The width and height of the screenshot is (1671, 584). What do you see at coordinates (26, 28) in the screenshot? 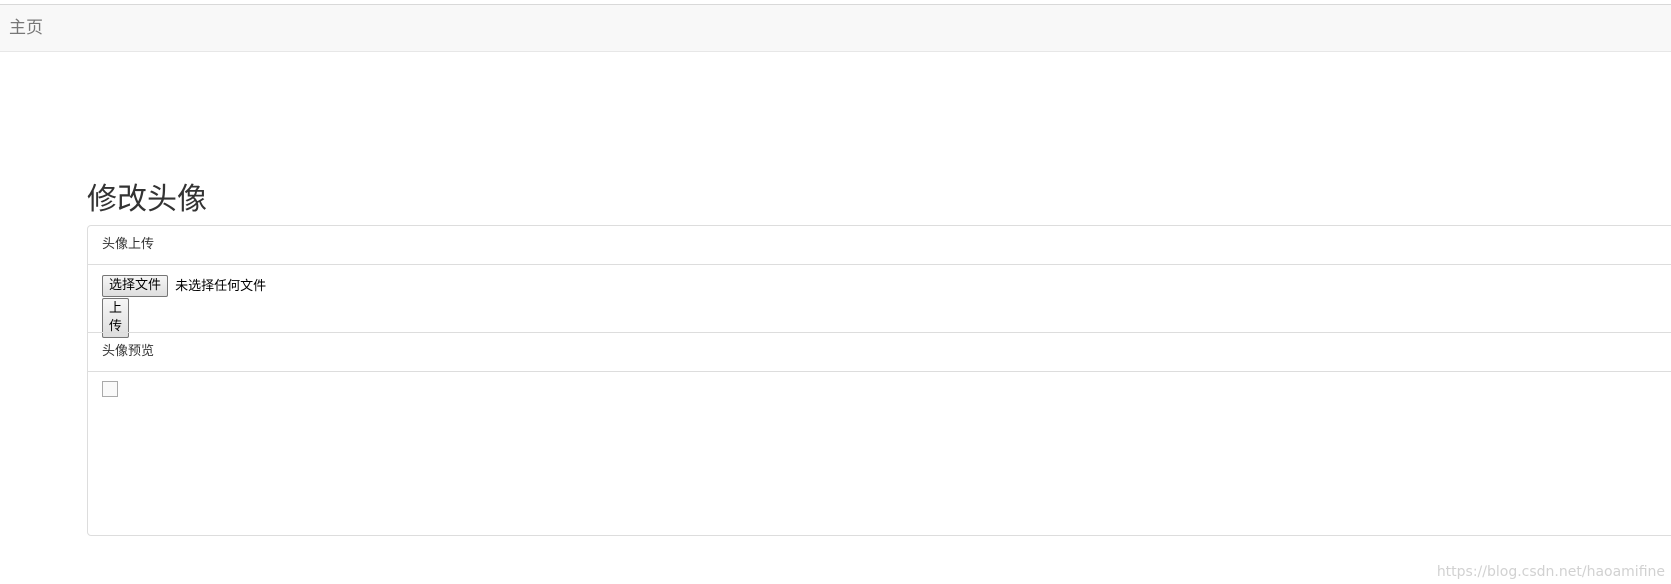
I see `home-link: 主页` at bounding box center [26, 28].